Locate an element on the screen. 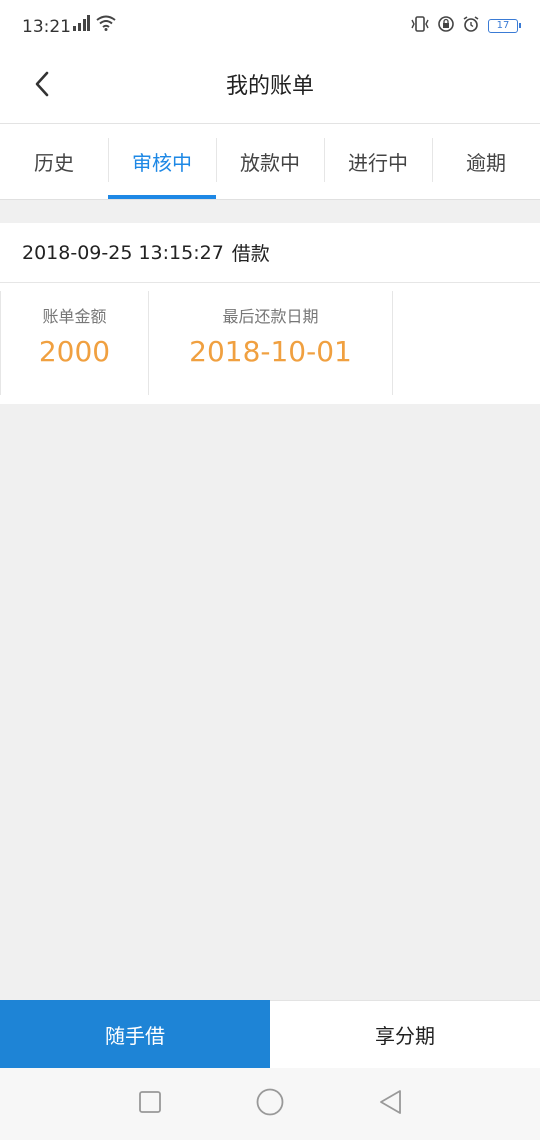 The image size is (540, 1140). wifi-icon is located at coordinates (106, 25).